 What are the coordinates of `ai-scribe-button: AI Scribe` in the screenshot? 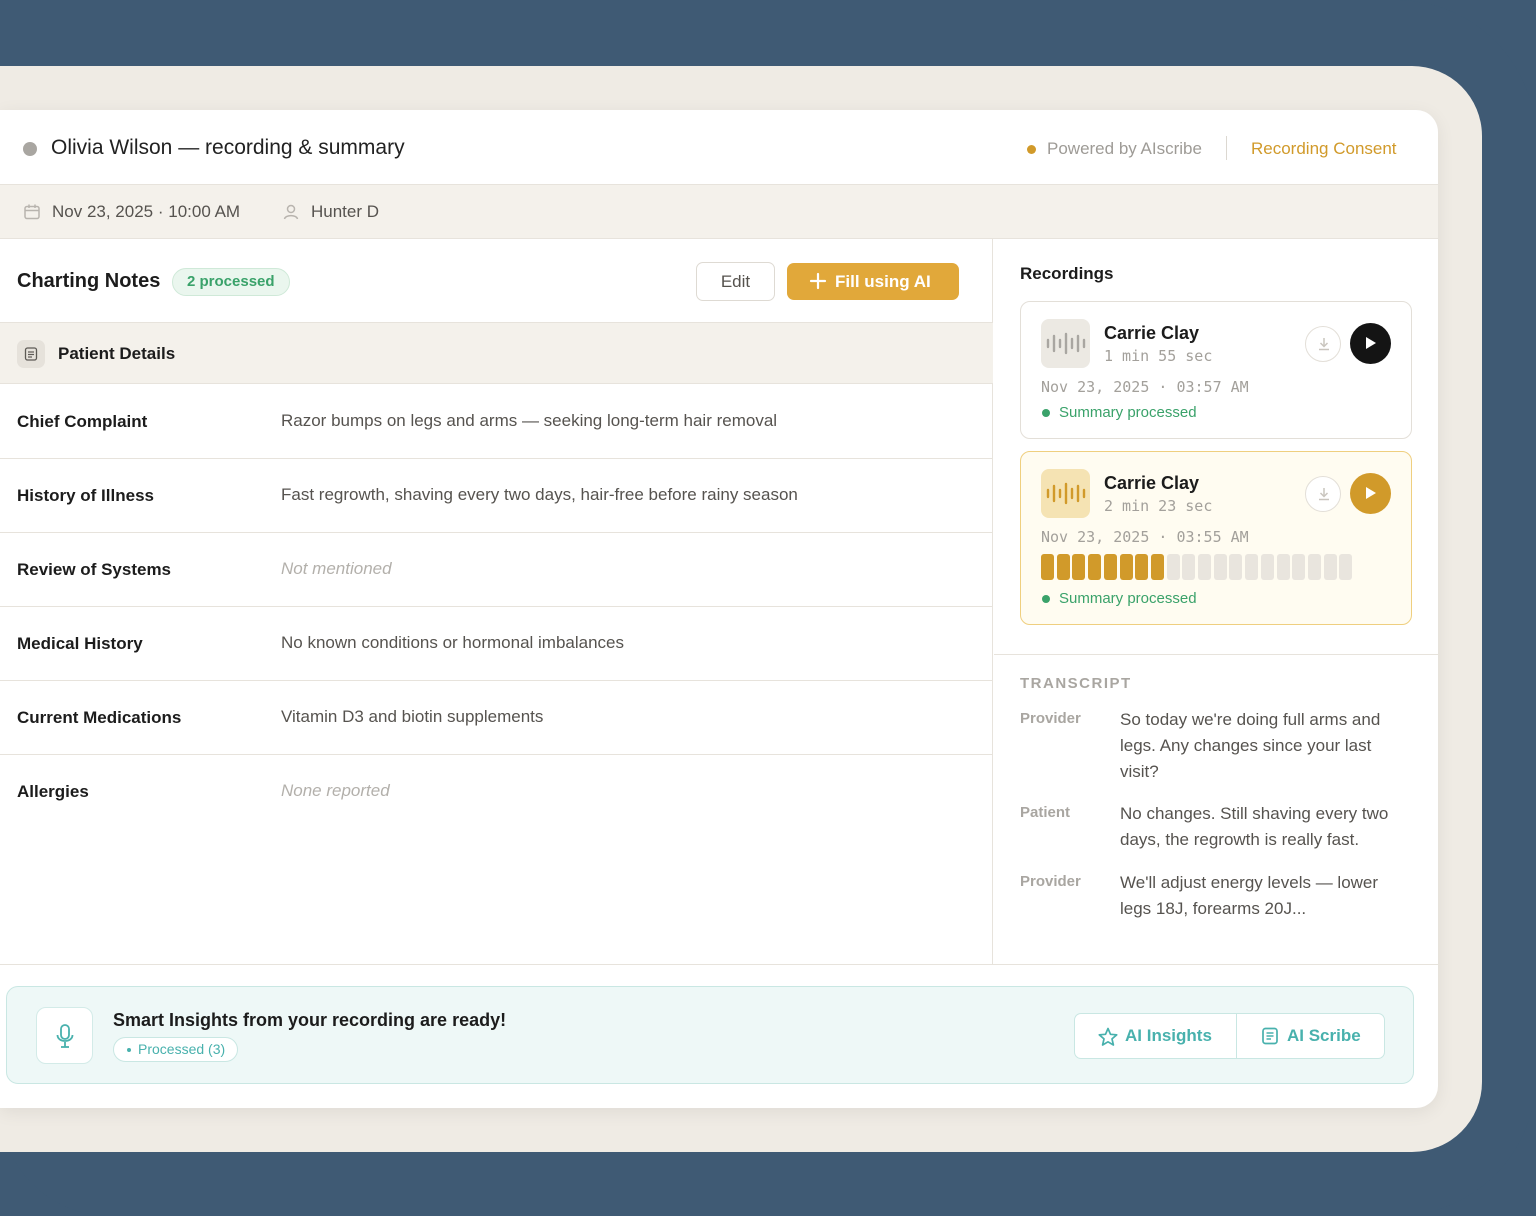 It's located at (1311, 1036).